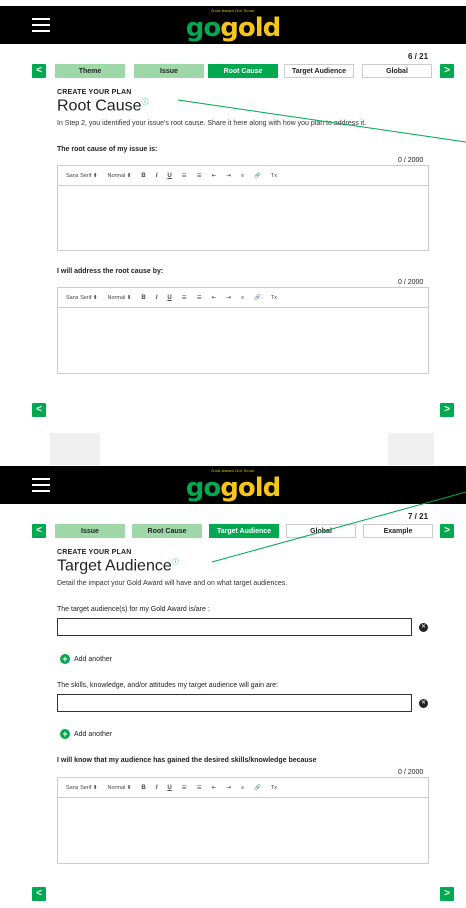 This screenshot has width=466, height=908. Describe the element at coordinates (398, 531) in the screenshot. I see `step-tab-example: Example` at that location.